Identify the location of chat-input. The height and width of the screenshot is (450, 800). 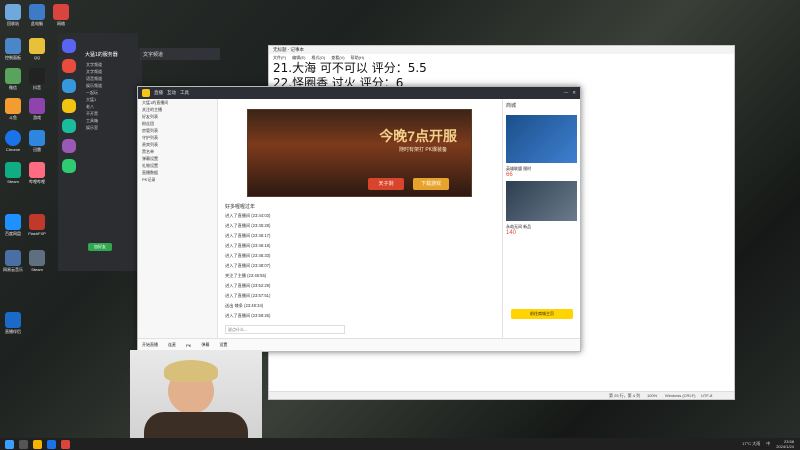
(285, 329).